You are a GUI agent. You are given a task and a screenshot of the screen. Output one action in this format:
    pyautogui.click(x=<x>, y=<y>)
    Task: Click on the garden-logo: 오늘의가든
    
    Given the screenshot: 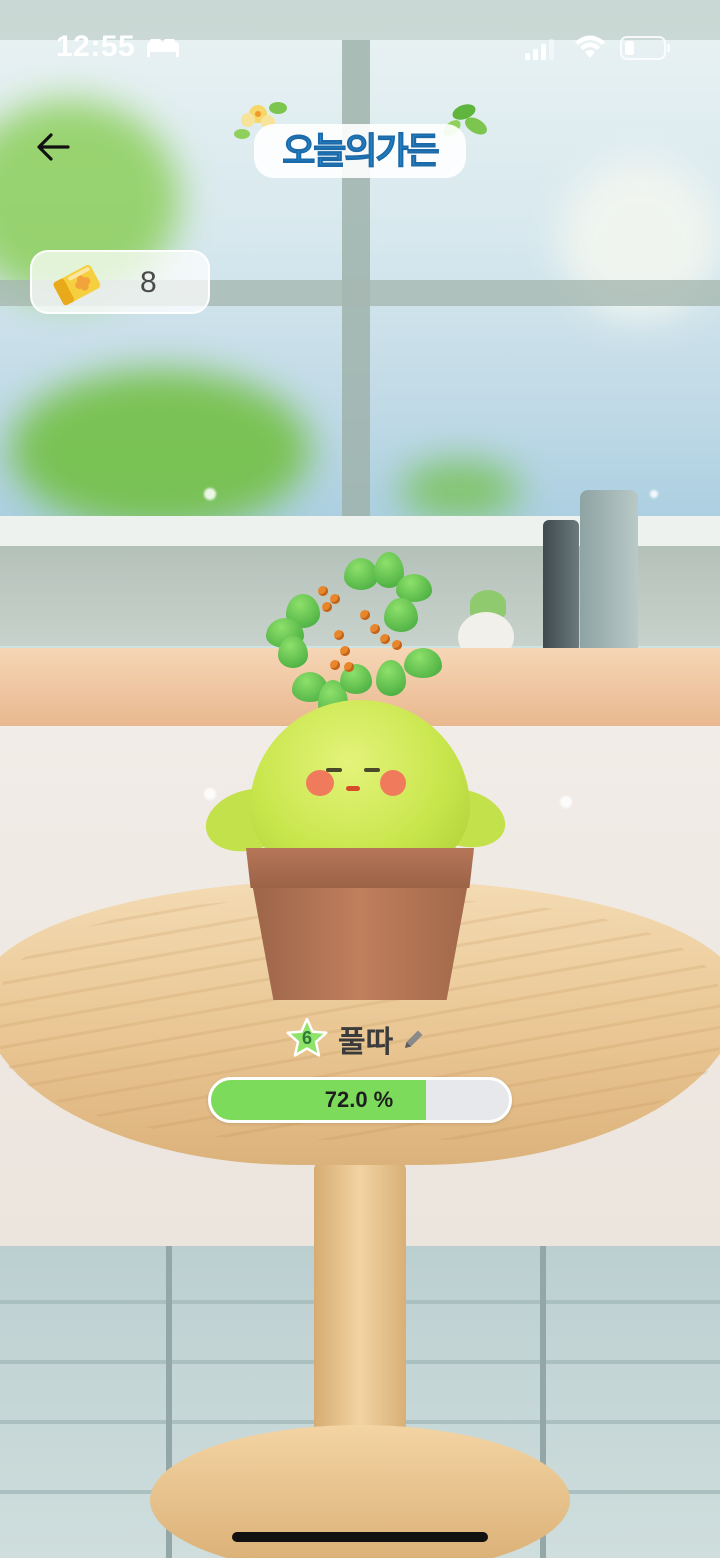 What is the action you would take?
    pyautogui.click(x=360, y=140)
    